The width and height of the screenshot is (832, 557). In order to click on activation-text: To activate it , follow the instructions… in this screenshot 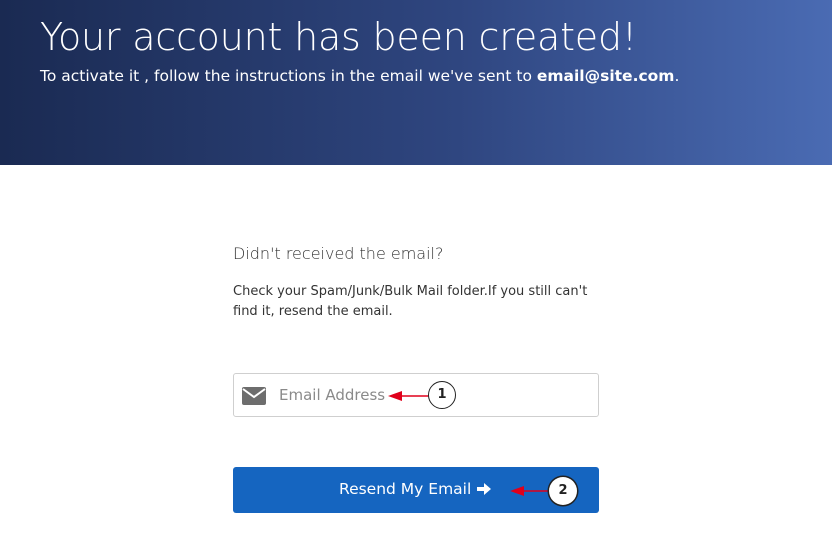, I will do `click(288, 76)`.